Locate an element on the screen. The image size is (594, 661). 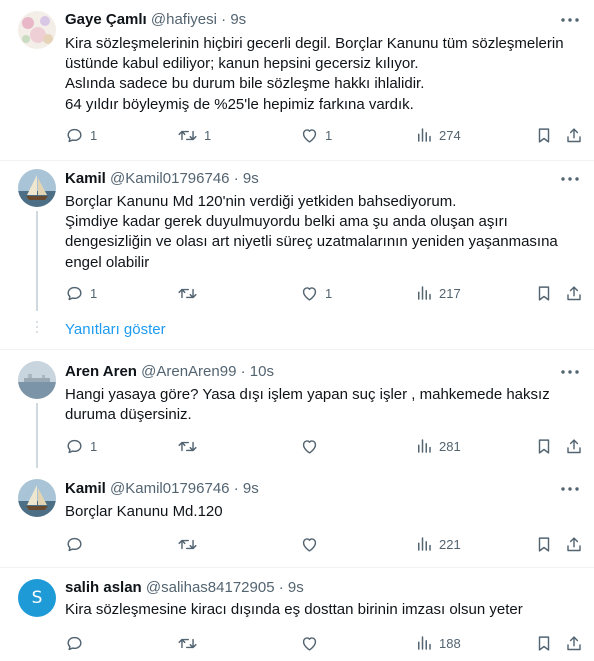
tweet-text: Borçlar Kanunu Md.120 is located at coordinates (322, 512).